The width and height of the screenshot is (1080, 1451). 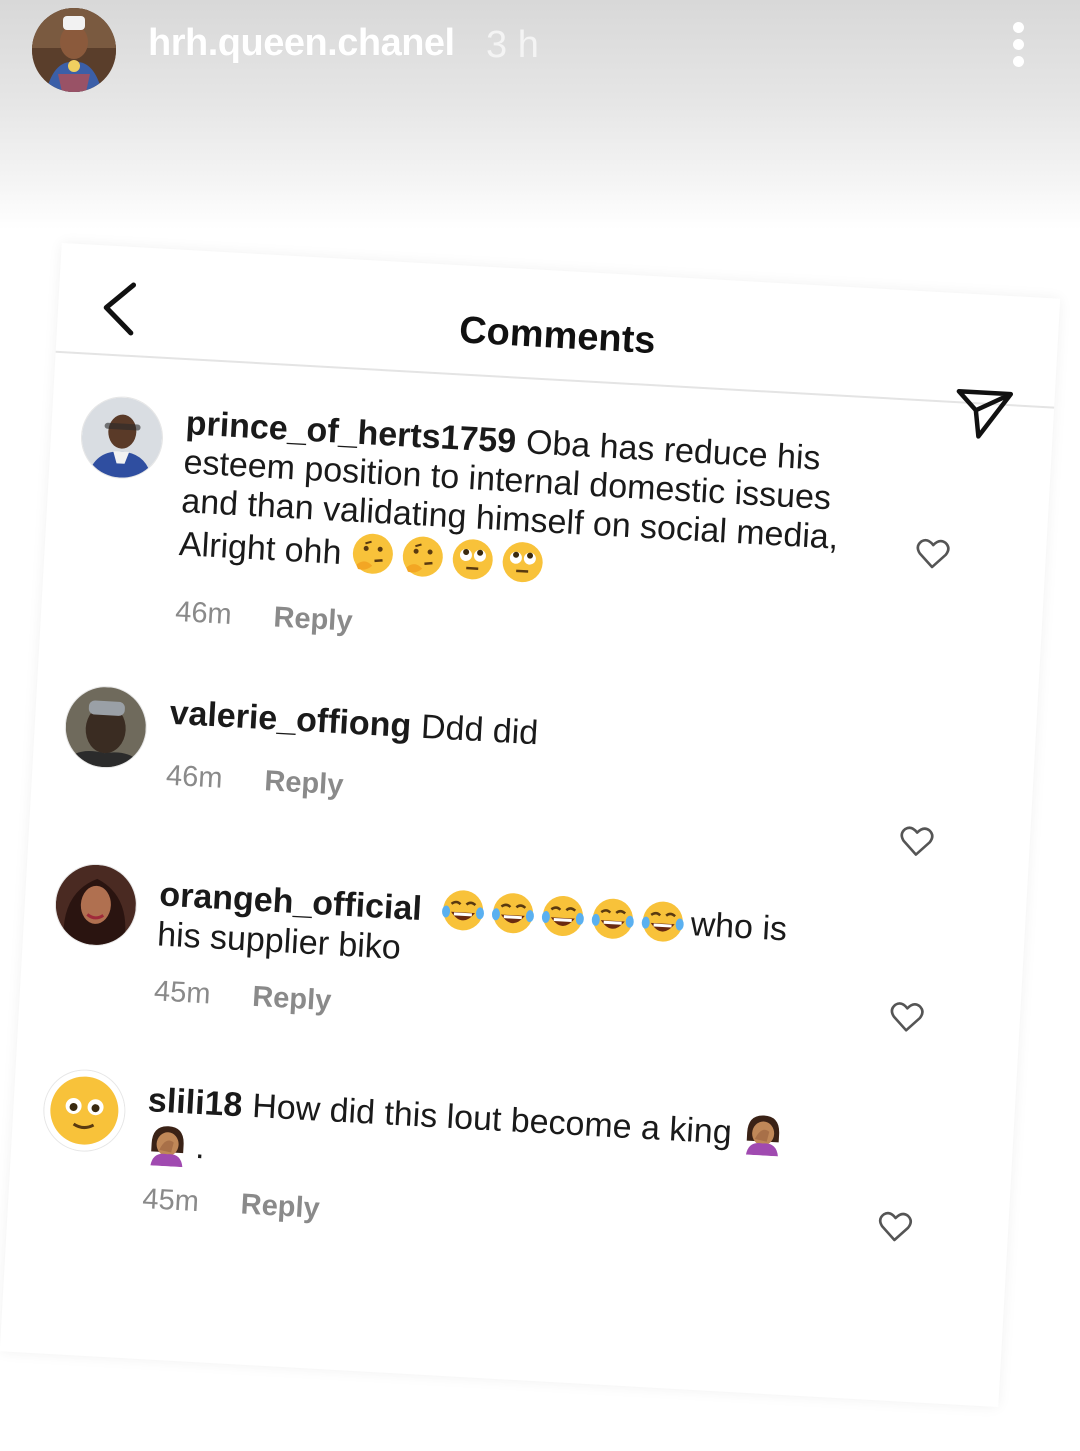 What do you see at coordinates (301, 43) in the screenshot?
I see `story-username: hrh.queen.chanel` at bounding box center [301, 43].